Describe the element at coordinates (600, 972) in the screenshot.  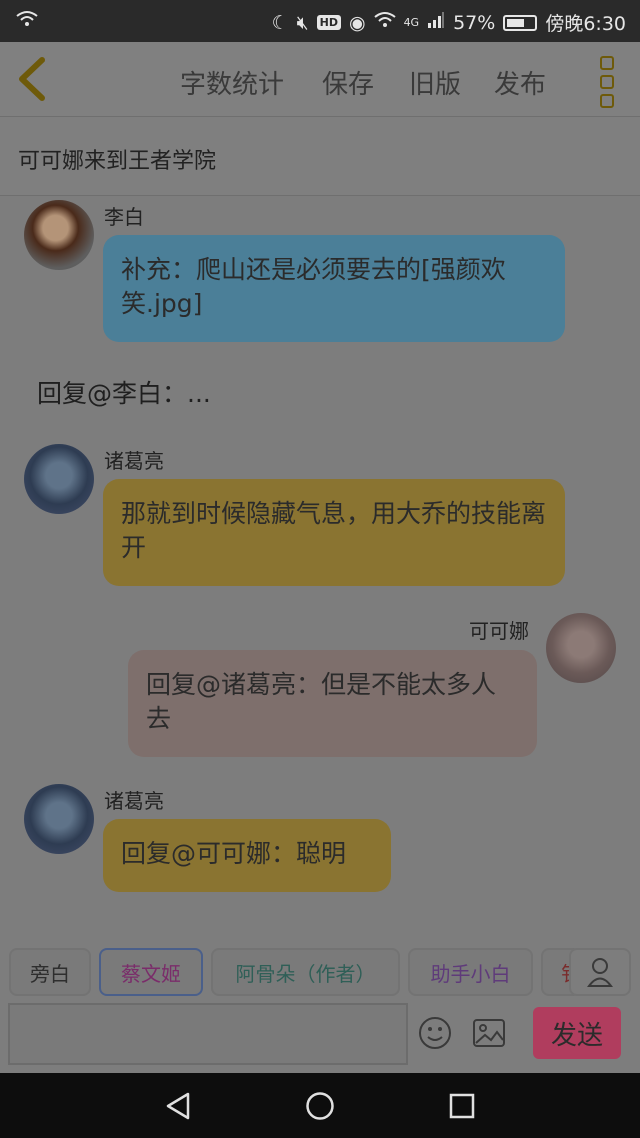
I see `user-icon` at that location.